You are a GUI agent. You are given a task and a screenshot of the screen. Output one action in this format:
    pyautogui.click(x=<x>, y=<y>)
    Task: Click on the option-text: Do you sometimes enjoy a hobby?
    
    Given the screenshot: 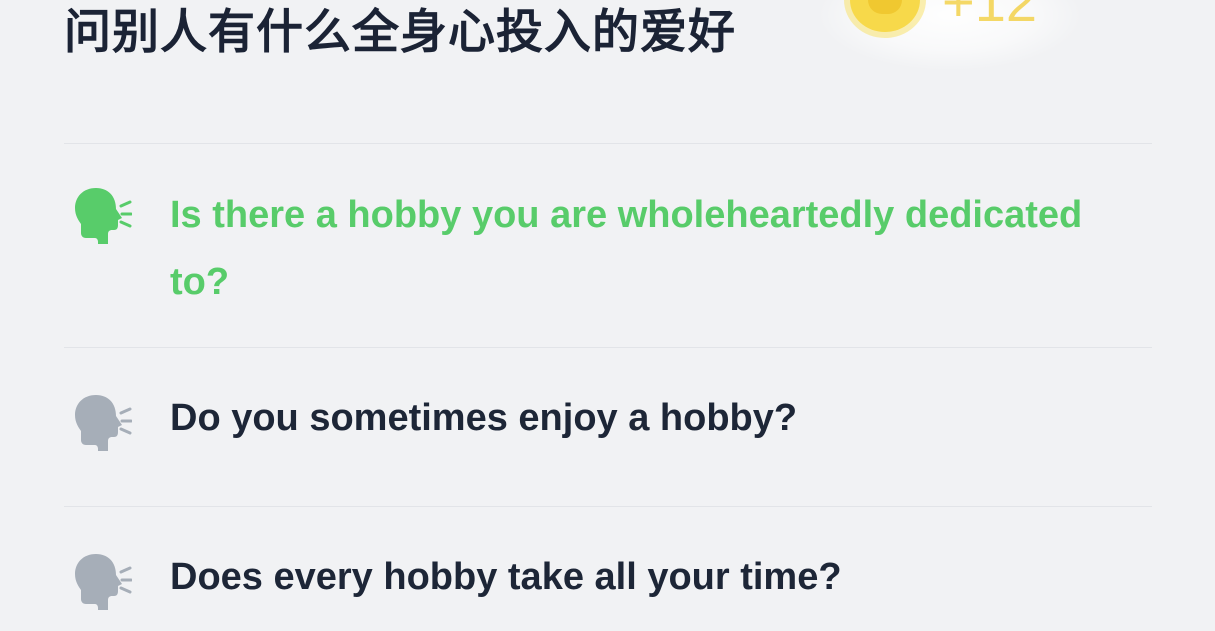 What is the action you would take?
    pyautogui.click(x=484, y=418)
    